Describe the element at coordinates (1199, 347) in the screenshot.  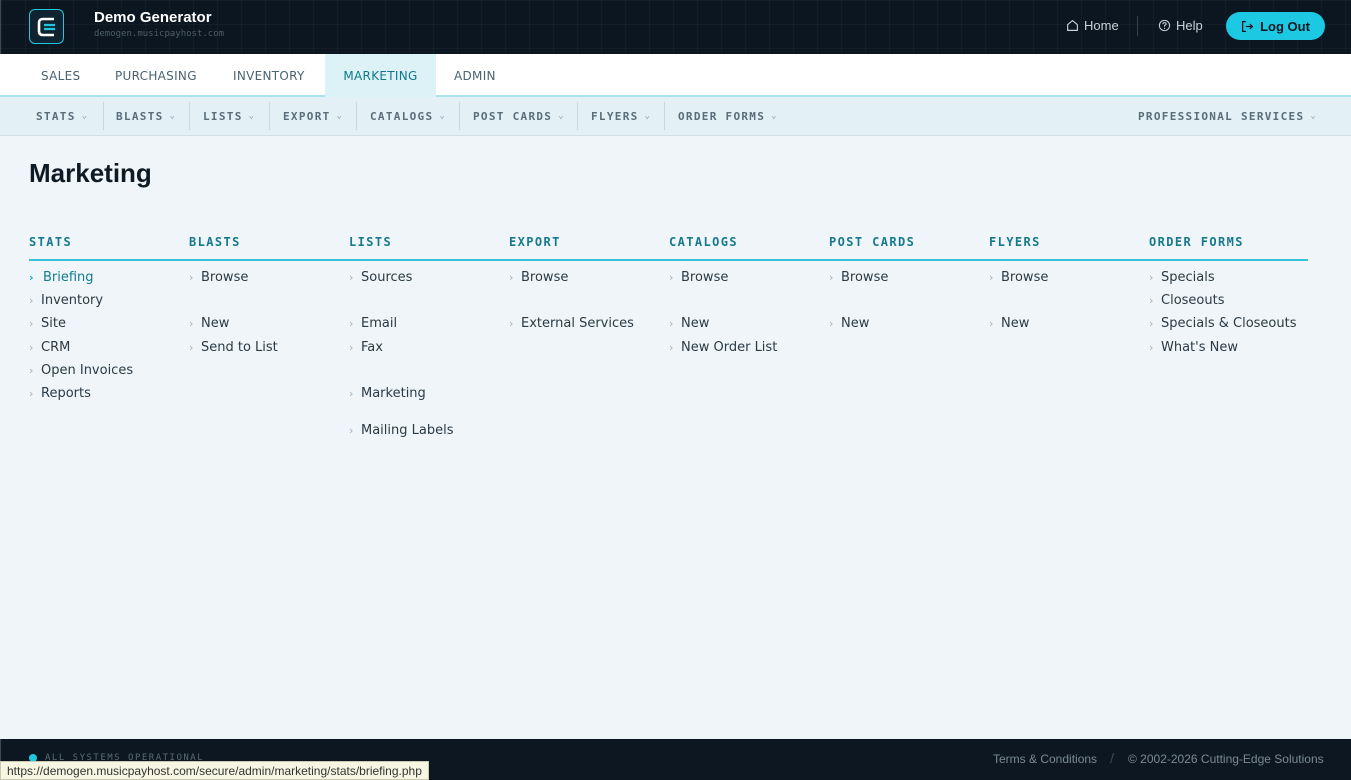
I see `link-label: What's New` at that location.